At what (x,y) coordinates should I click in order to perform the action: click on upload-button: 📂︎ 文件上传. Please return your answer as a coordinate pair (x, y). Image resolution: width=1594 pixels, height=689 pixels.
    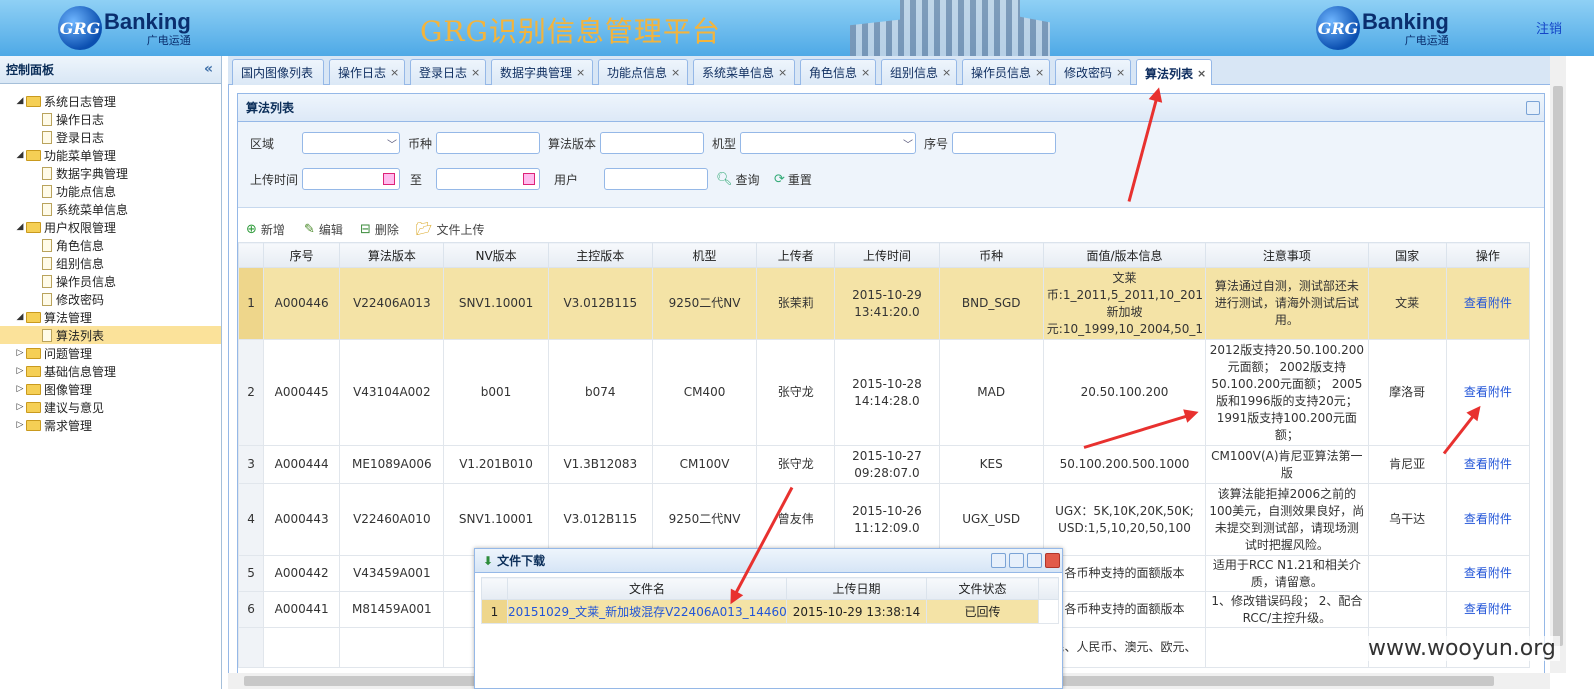
    Looking at the image, I should click on (450, 229).